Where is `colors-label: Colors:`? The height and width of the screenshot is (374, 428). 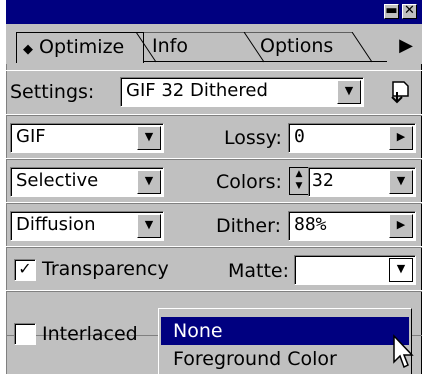
colors-label: Colors: is located at coordinates (249, 182).